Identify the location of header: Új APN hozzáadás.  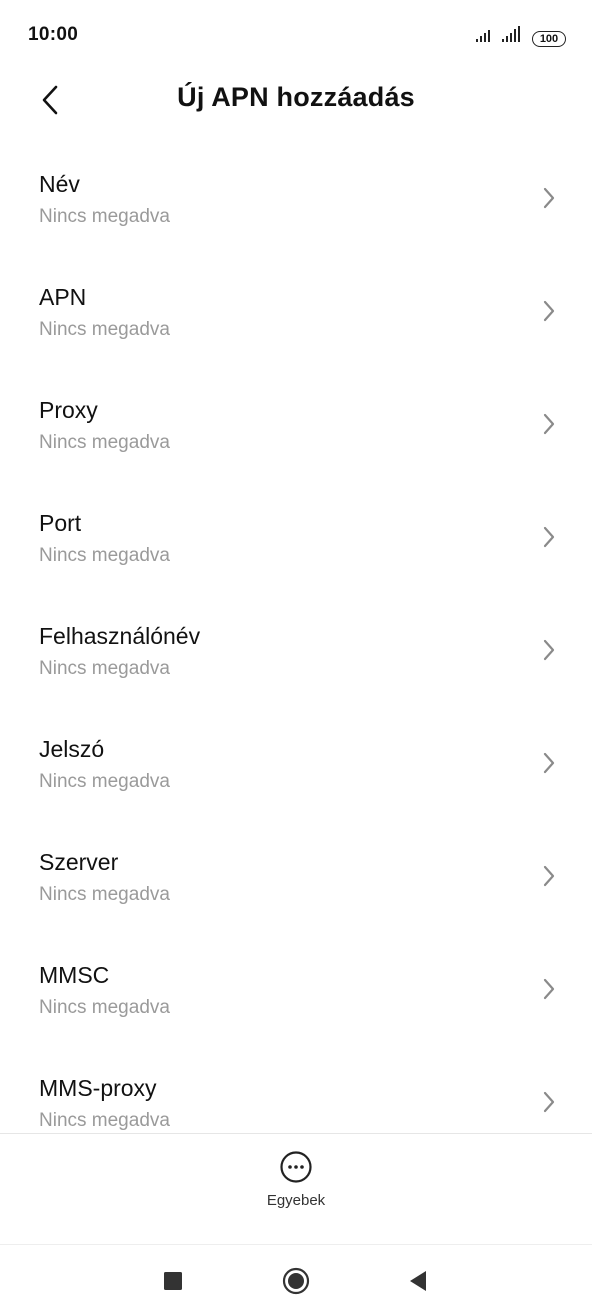
(296, 100).